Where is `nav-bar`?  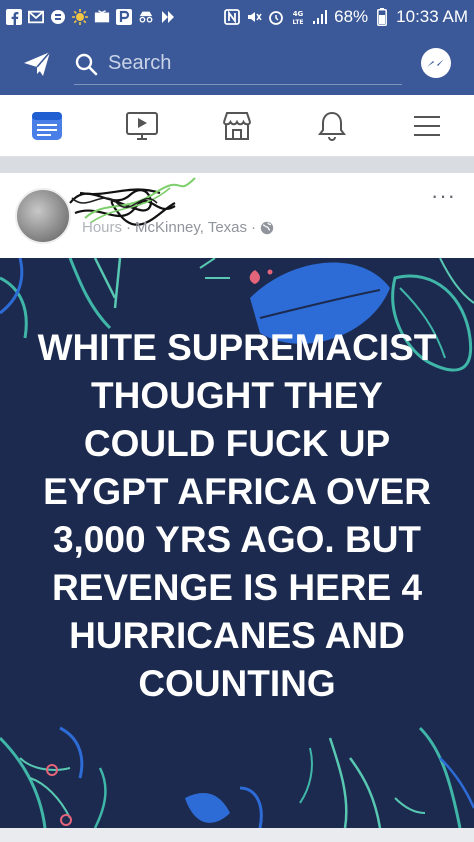 nav-bar is located at coordinates (237, 126).